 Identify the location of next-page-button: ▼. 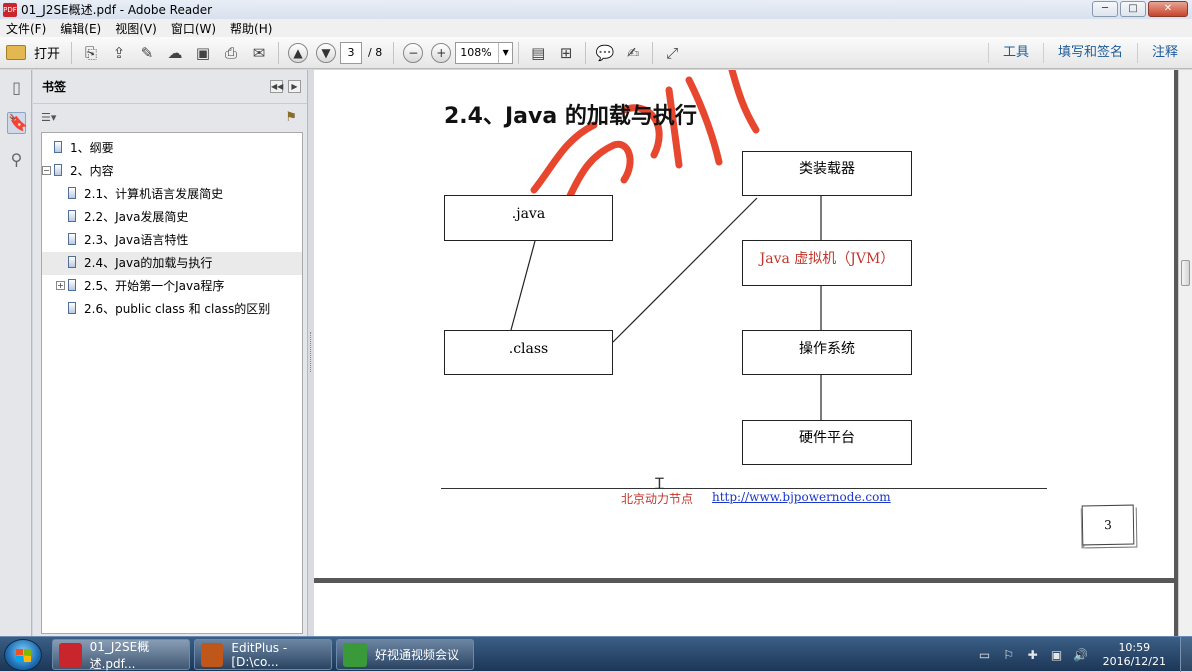
(326, 53).